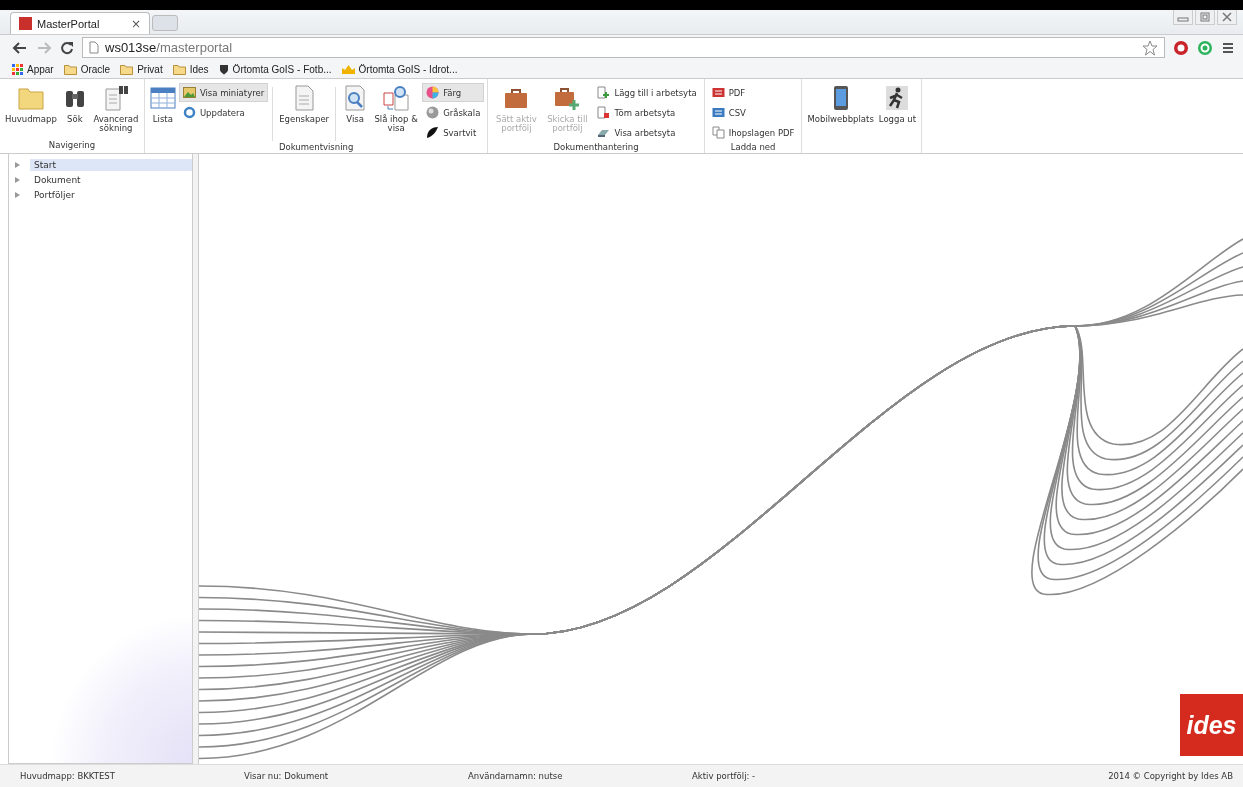 Image resolution: width=1243 pixels, height=787 pixels. Describe the element at coordinates (94, 47) in the screenshot. I see `page-icon` at that location.